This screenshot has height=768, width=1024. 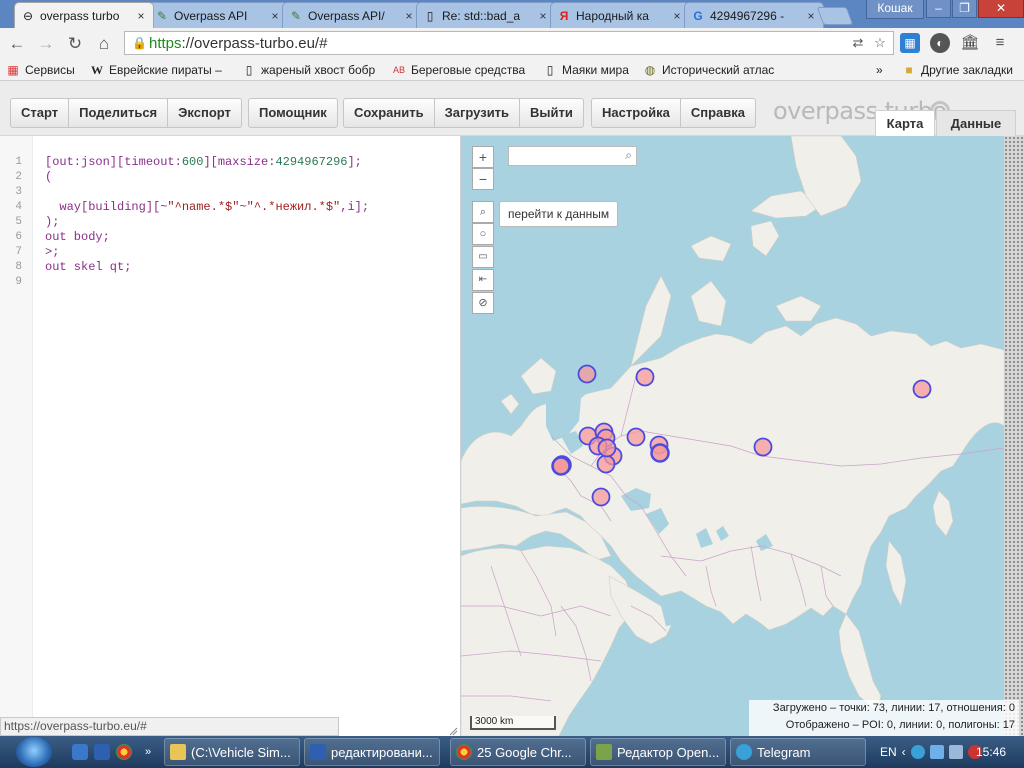 What do you see at coordinates (936, 752) in the screenshot?
I see `network-icon` at bounding box center [936, 752].